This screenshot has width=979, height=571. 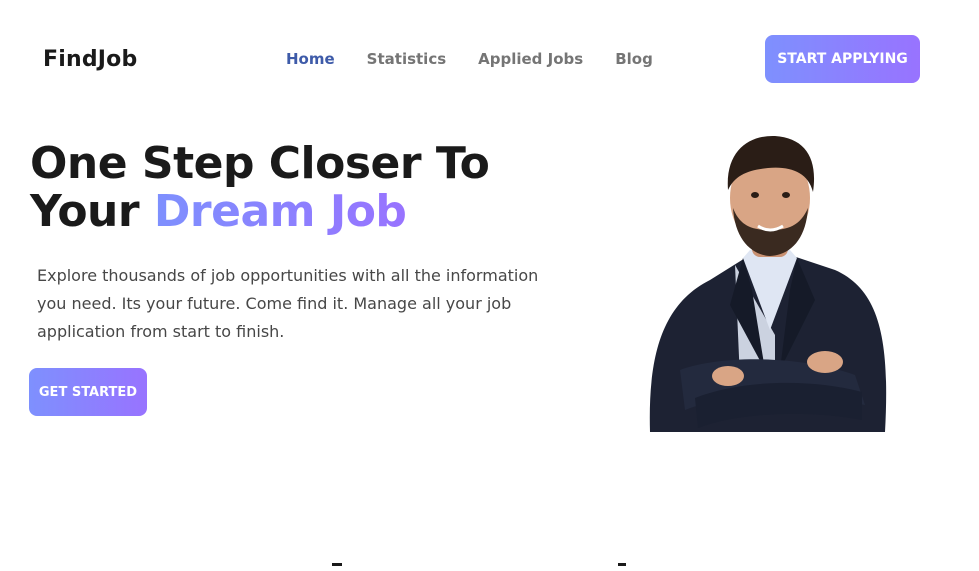 What do you see at coordinates (90, 59) in the screenshot?
I see `logo: FindJob` at bounding box center [90, 59].